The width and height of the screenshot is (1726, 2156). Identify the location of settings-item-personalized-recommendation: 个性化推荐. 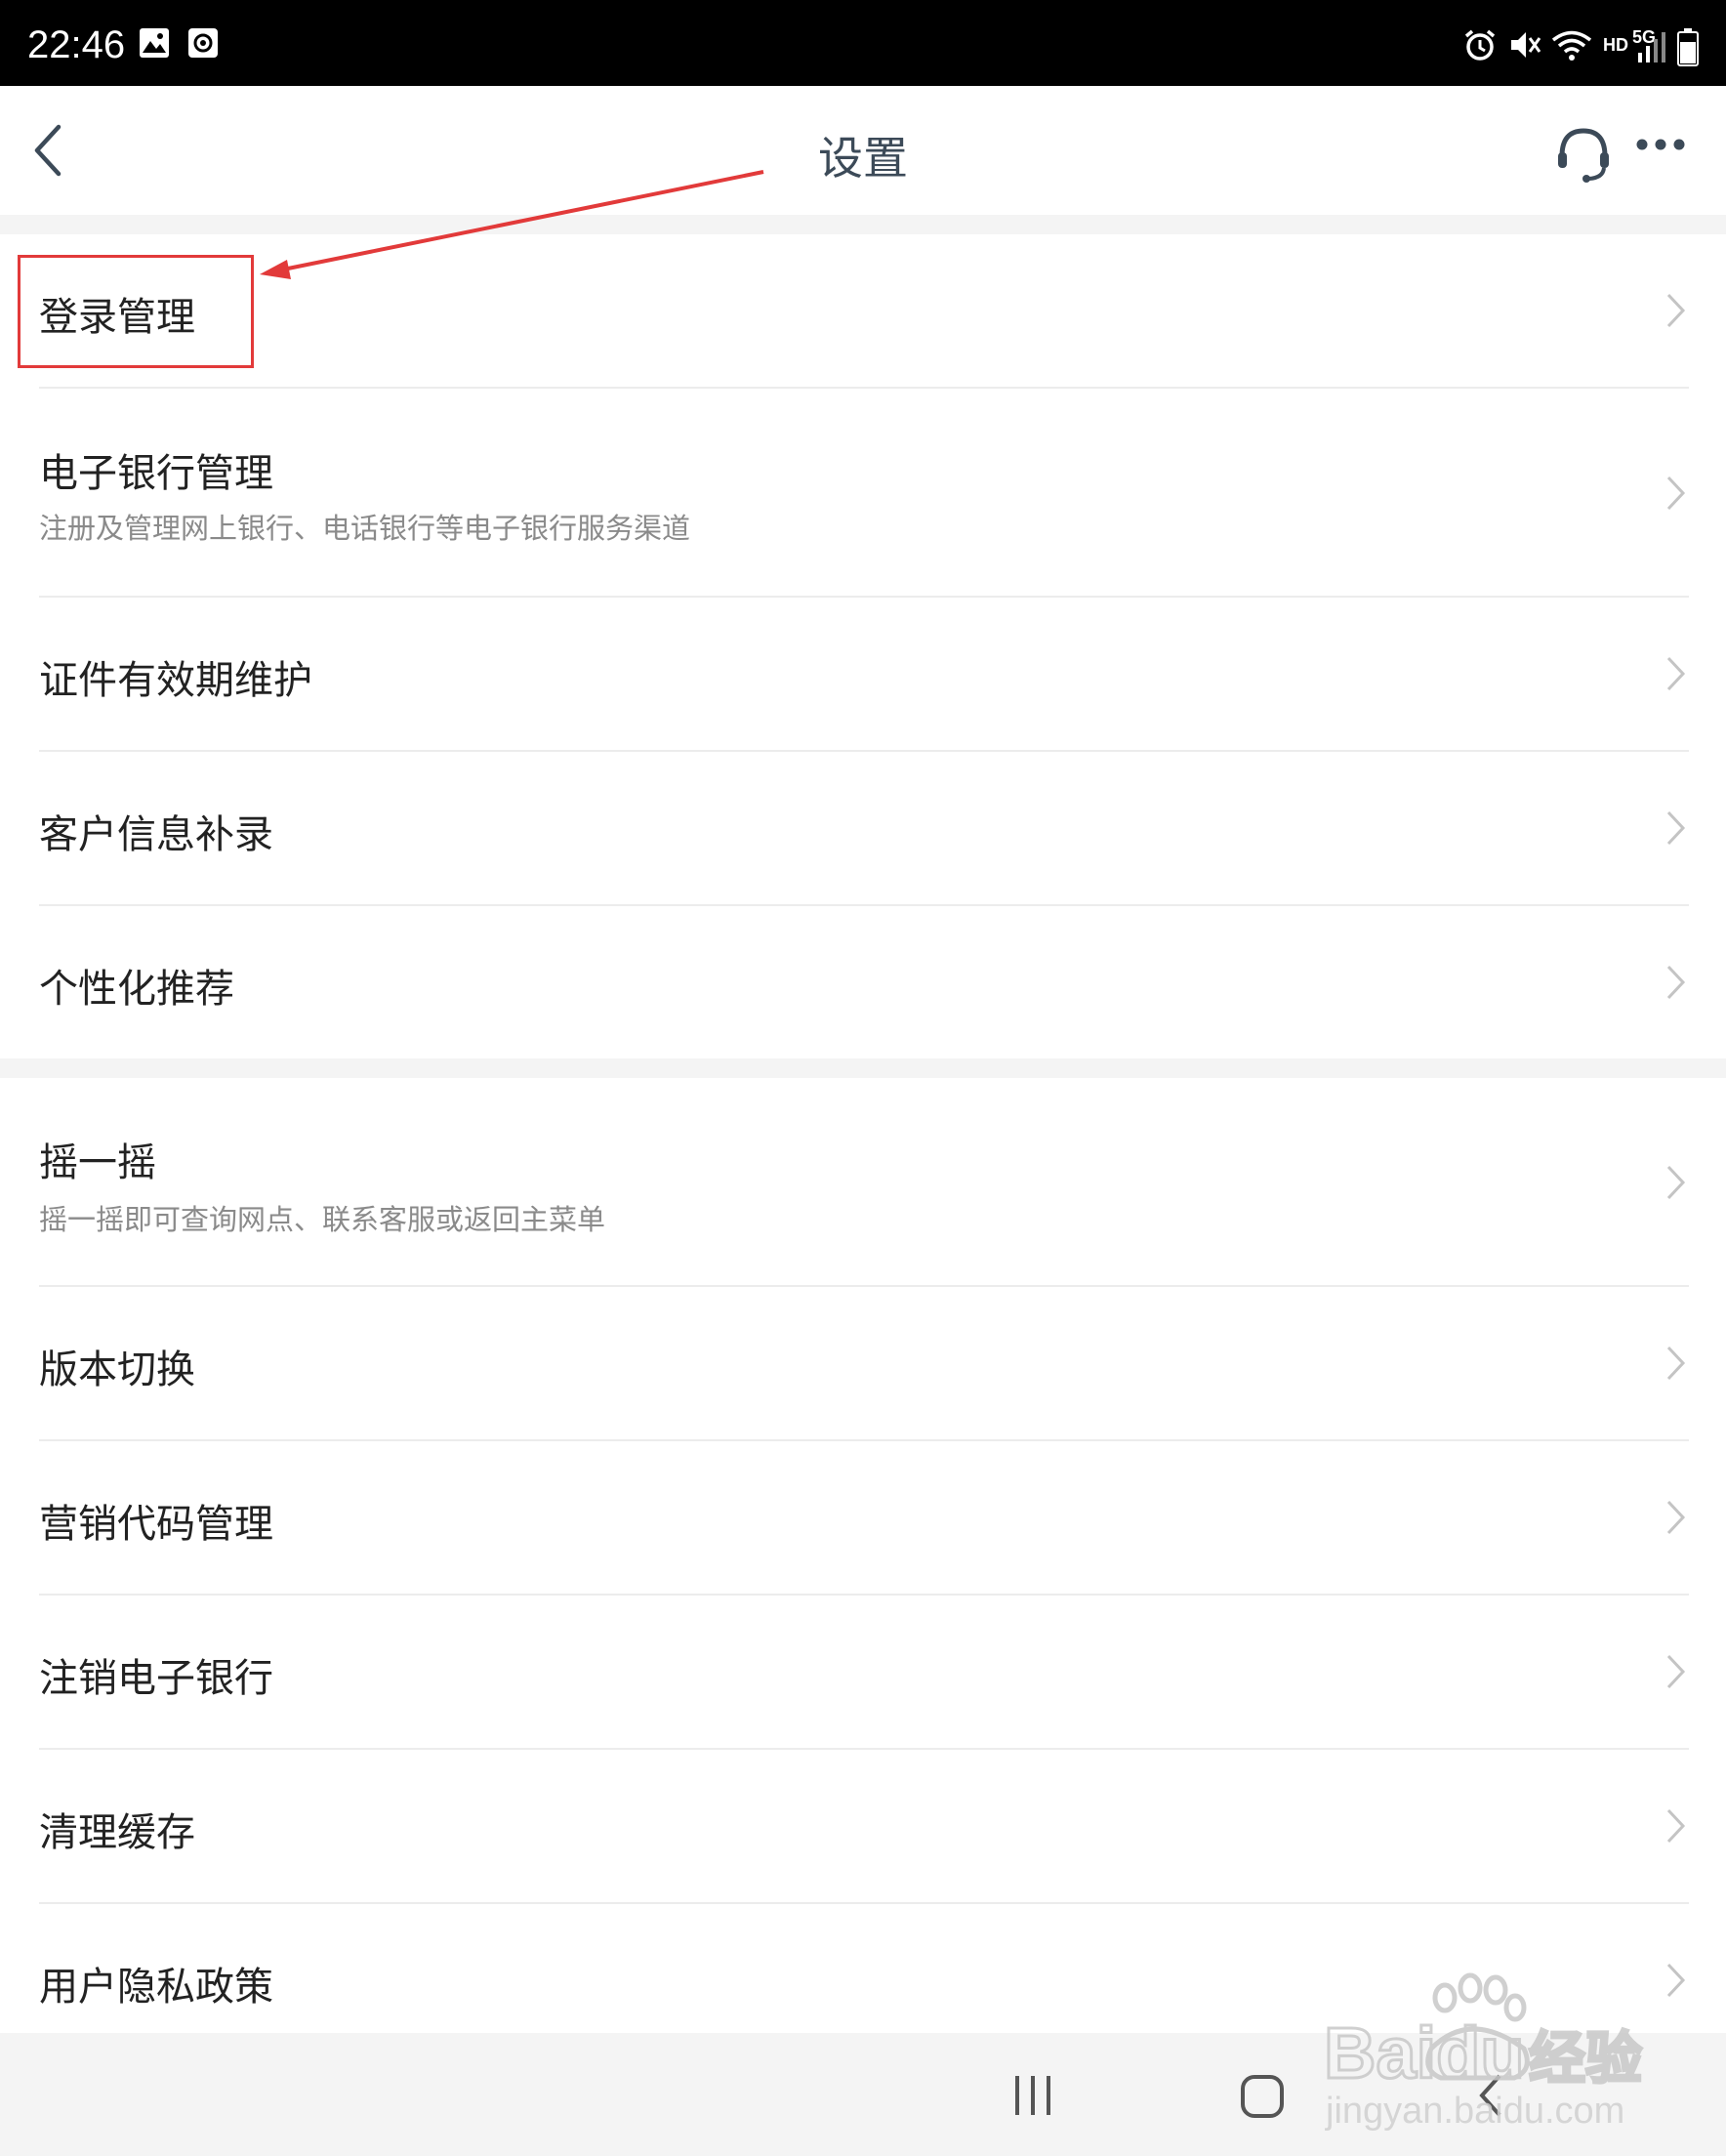
(863, 982).